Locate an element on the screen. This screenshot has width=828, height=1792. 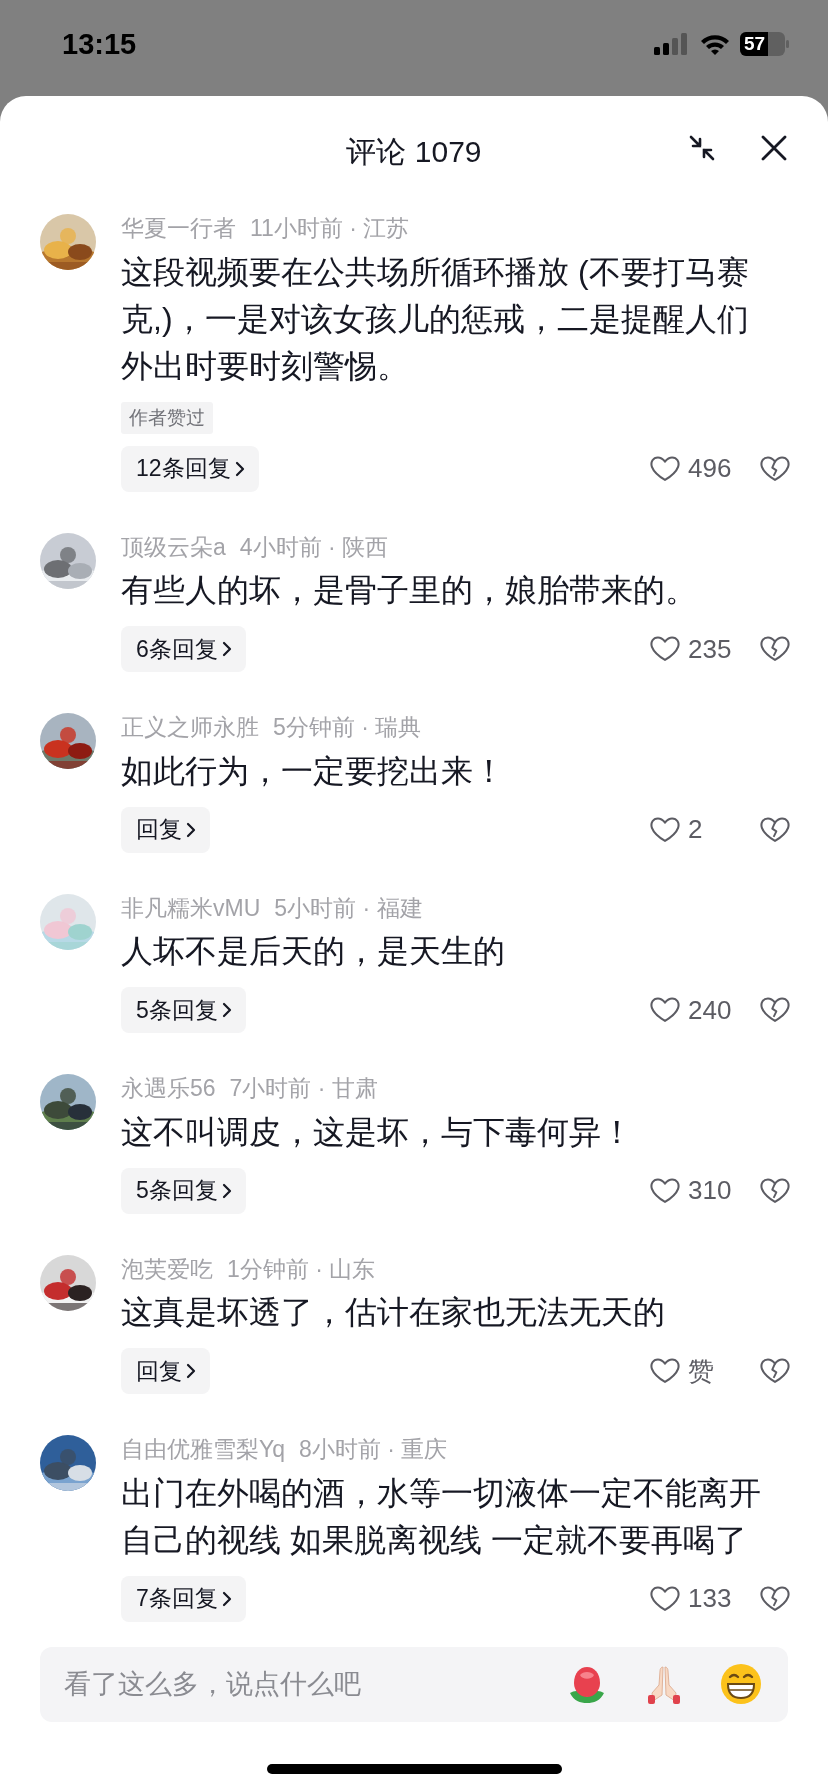
comment-text: 出门在外喝的酒，水等一切液体一定不能离开自己的视线 如果脱离视线 一定就不要再喝了 is located at coordinates (441, 1516).